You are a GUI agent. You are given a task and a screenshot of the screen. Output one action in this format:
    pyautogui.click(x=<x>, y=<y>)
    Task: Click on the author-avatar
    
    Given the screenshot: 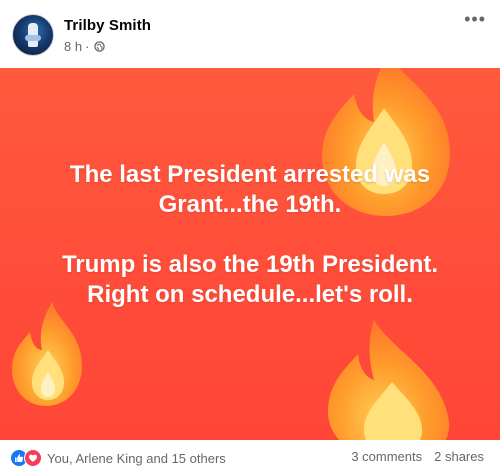 What is the action you would take?
    pyautogui.click(x=33, y=35)
    